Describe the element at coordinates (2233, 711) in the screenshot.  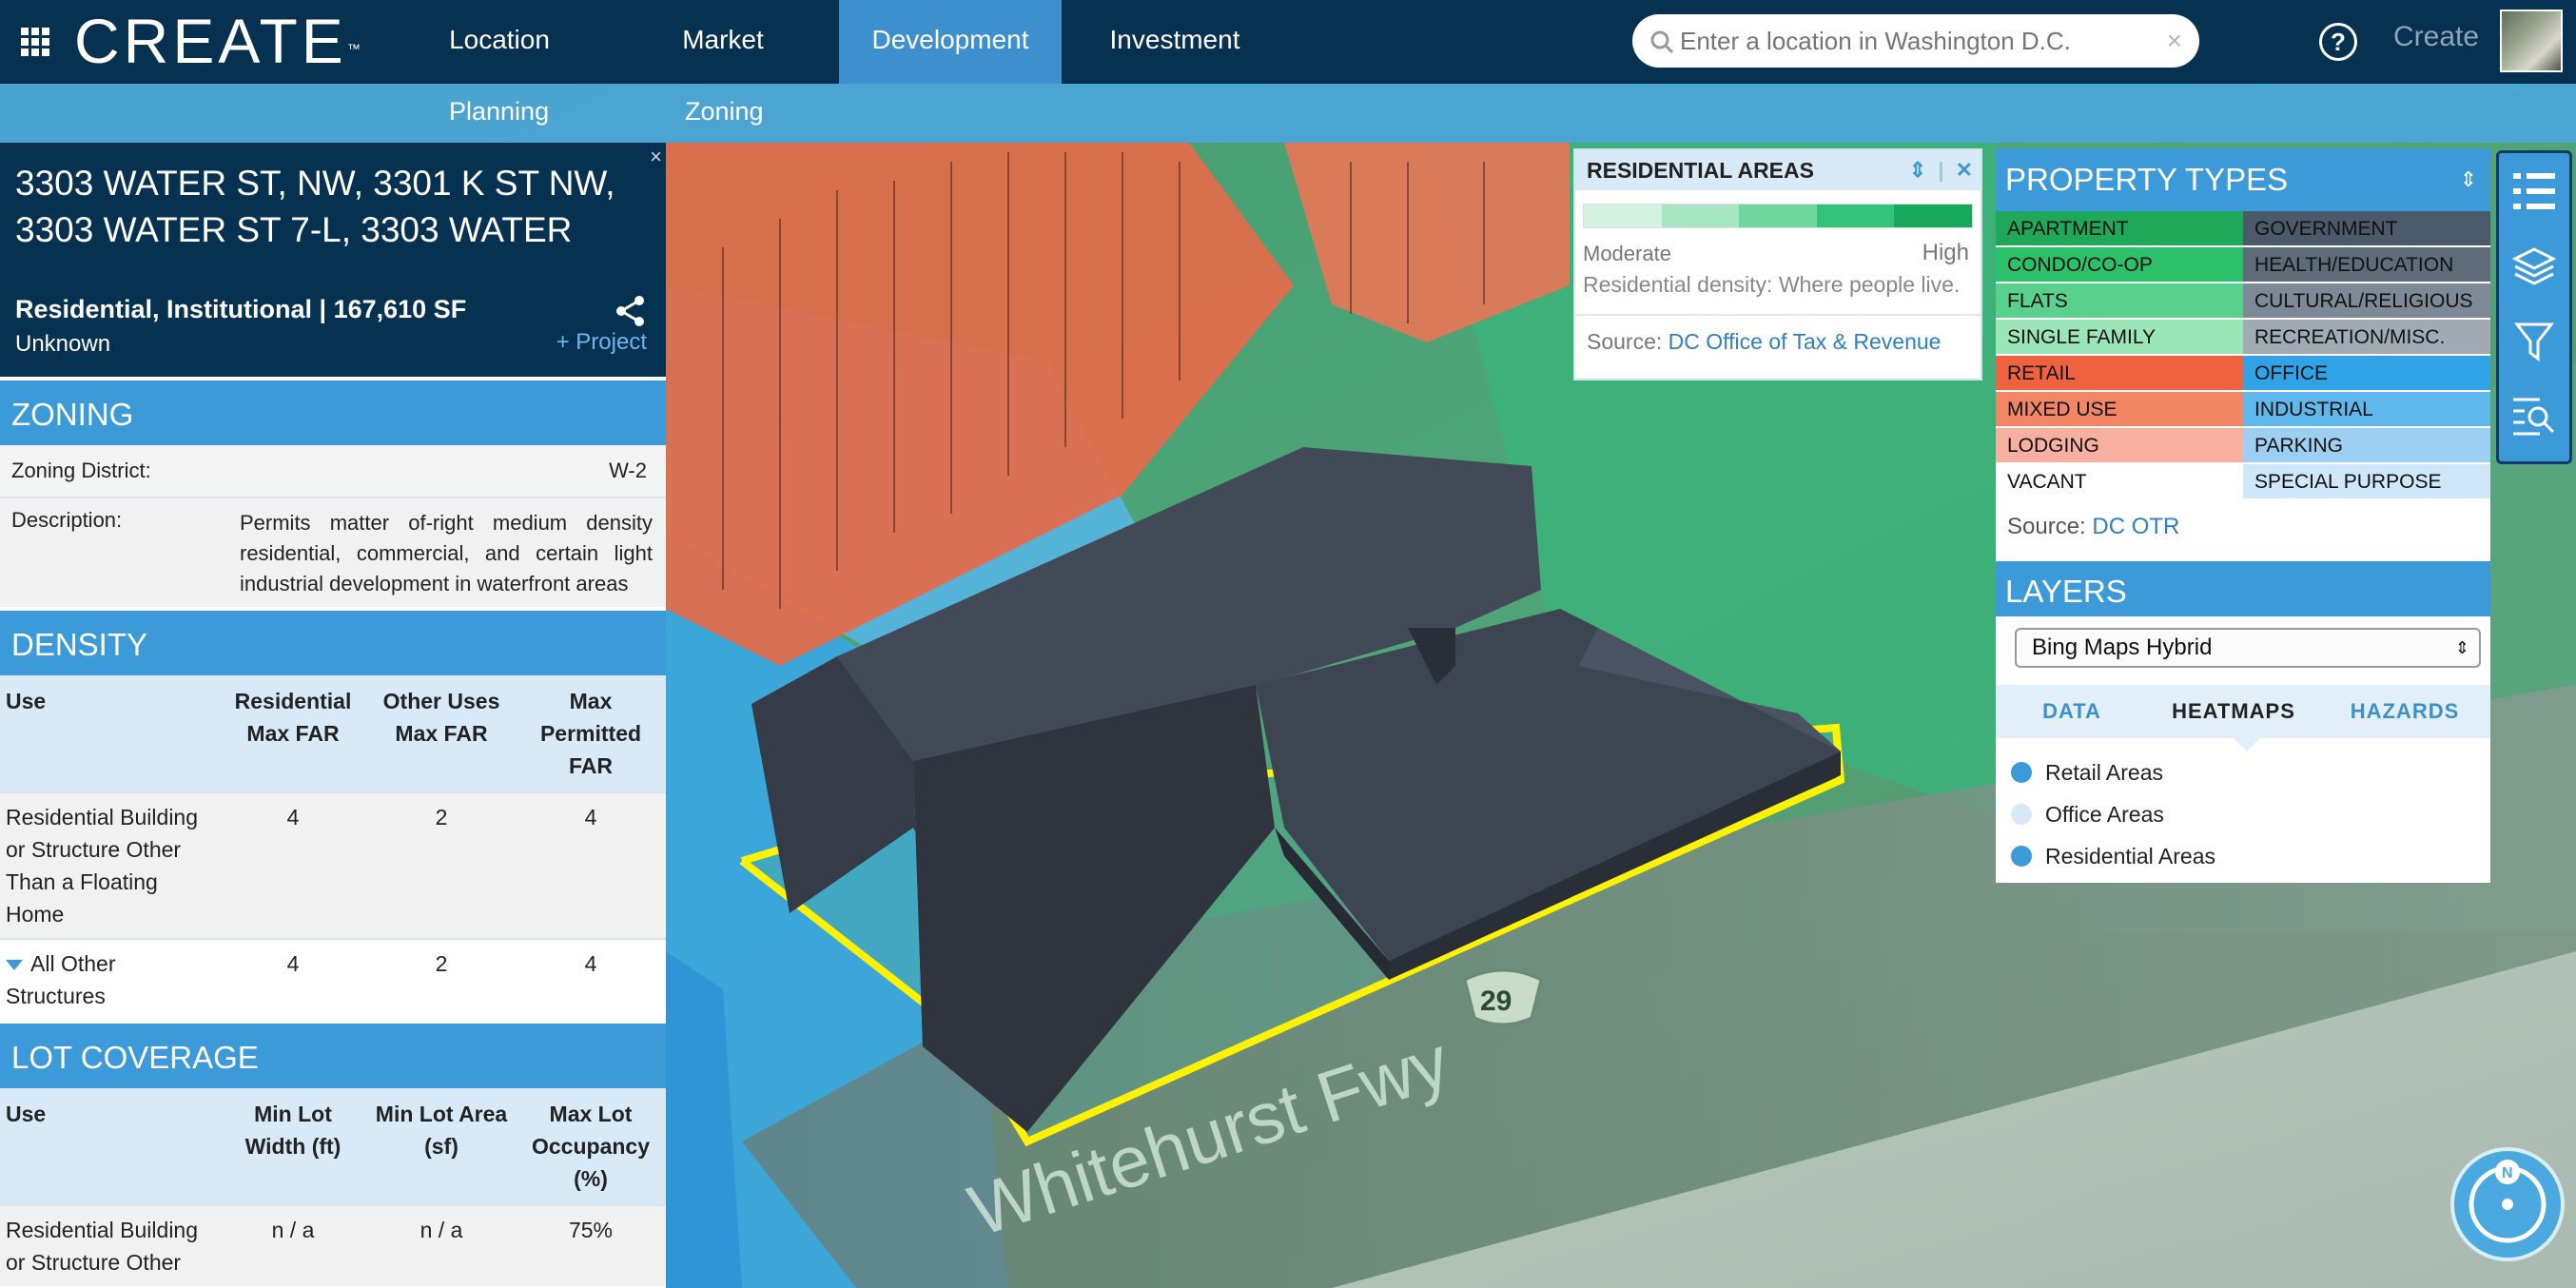
I see `tab-heatmaps: HEATMAPS` at that location.